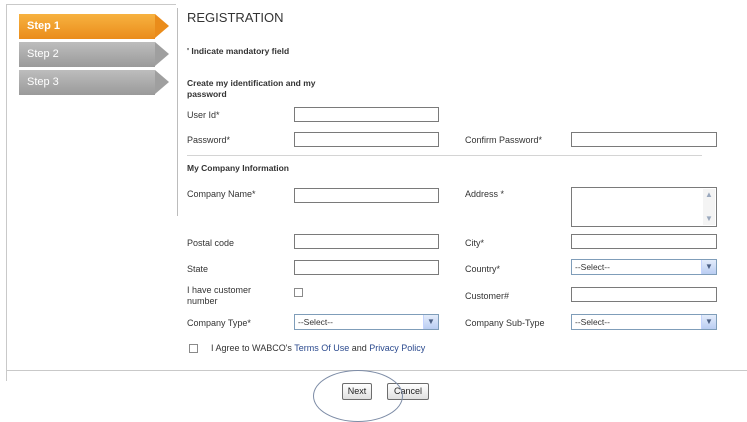 This screenshot has width=747, height=422. Describe the element at coordinates (505, 323) in the screenshot. I see `company-sub-type-label: Company Sub-Type` at that location.